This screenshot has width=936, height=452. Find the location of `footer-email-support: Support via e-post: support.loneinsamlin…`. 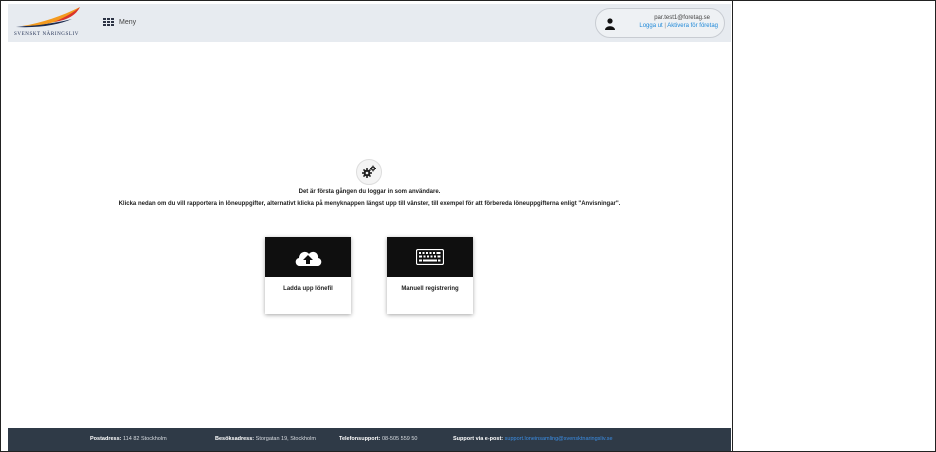

footer-email-support: Support via e-post: support.loneinsamlin… is located at coordinates (533, 439).